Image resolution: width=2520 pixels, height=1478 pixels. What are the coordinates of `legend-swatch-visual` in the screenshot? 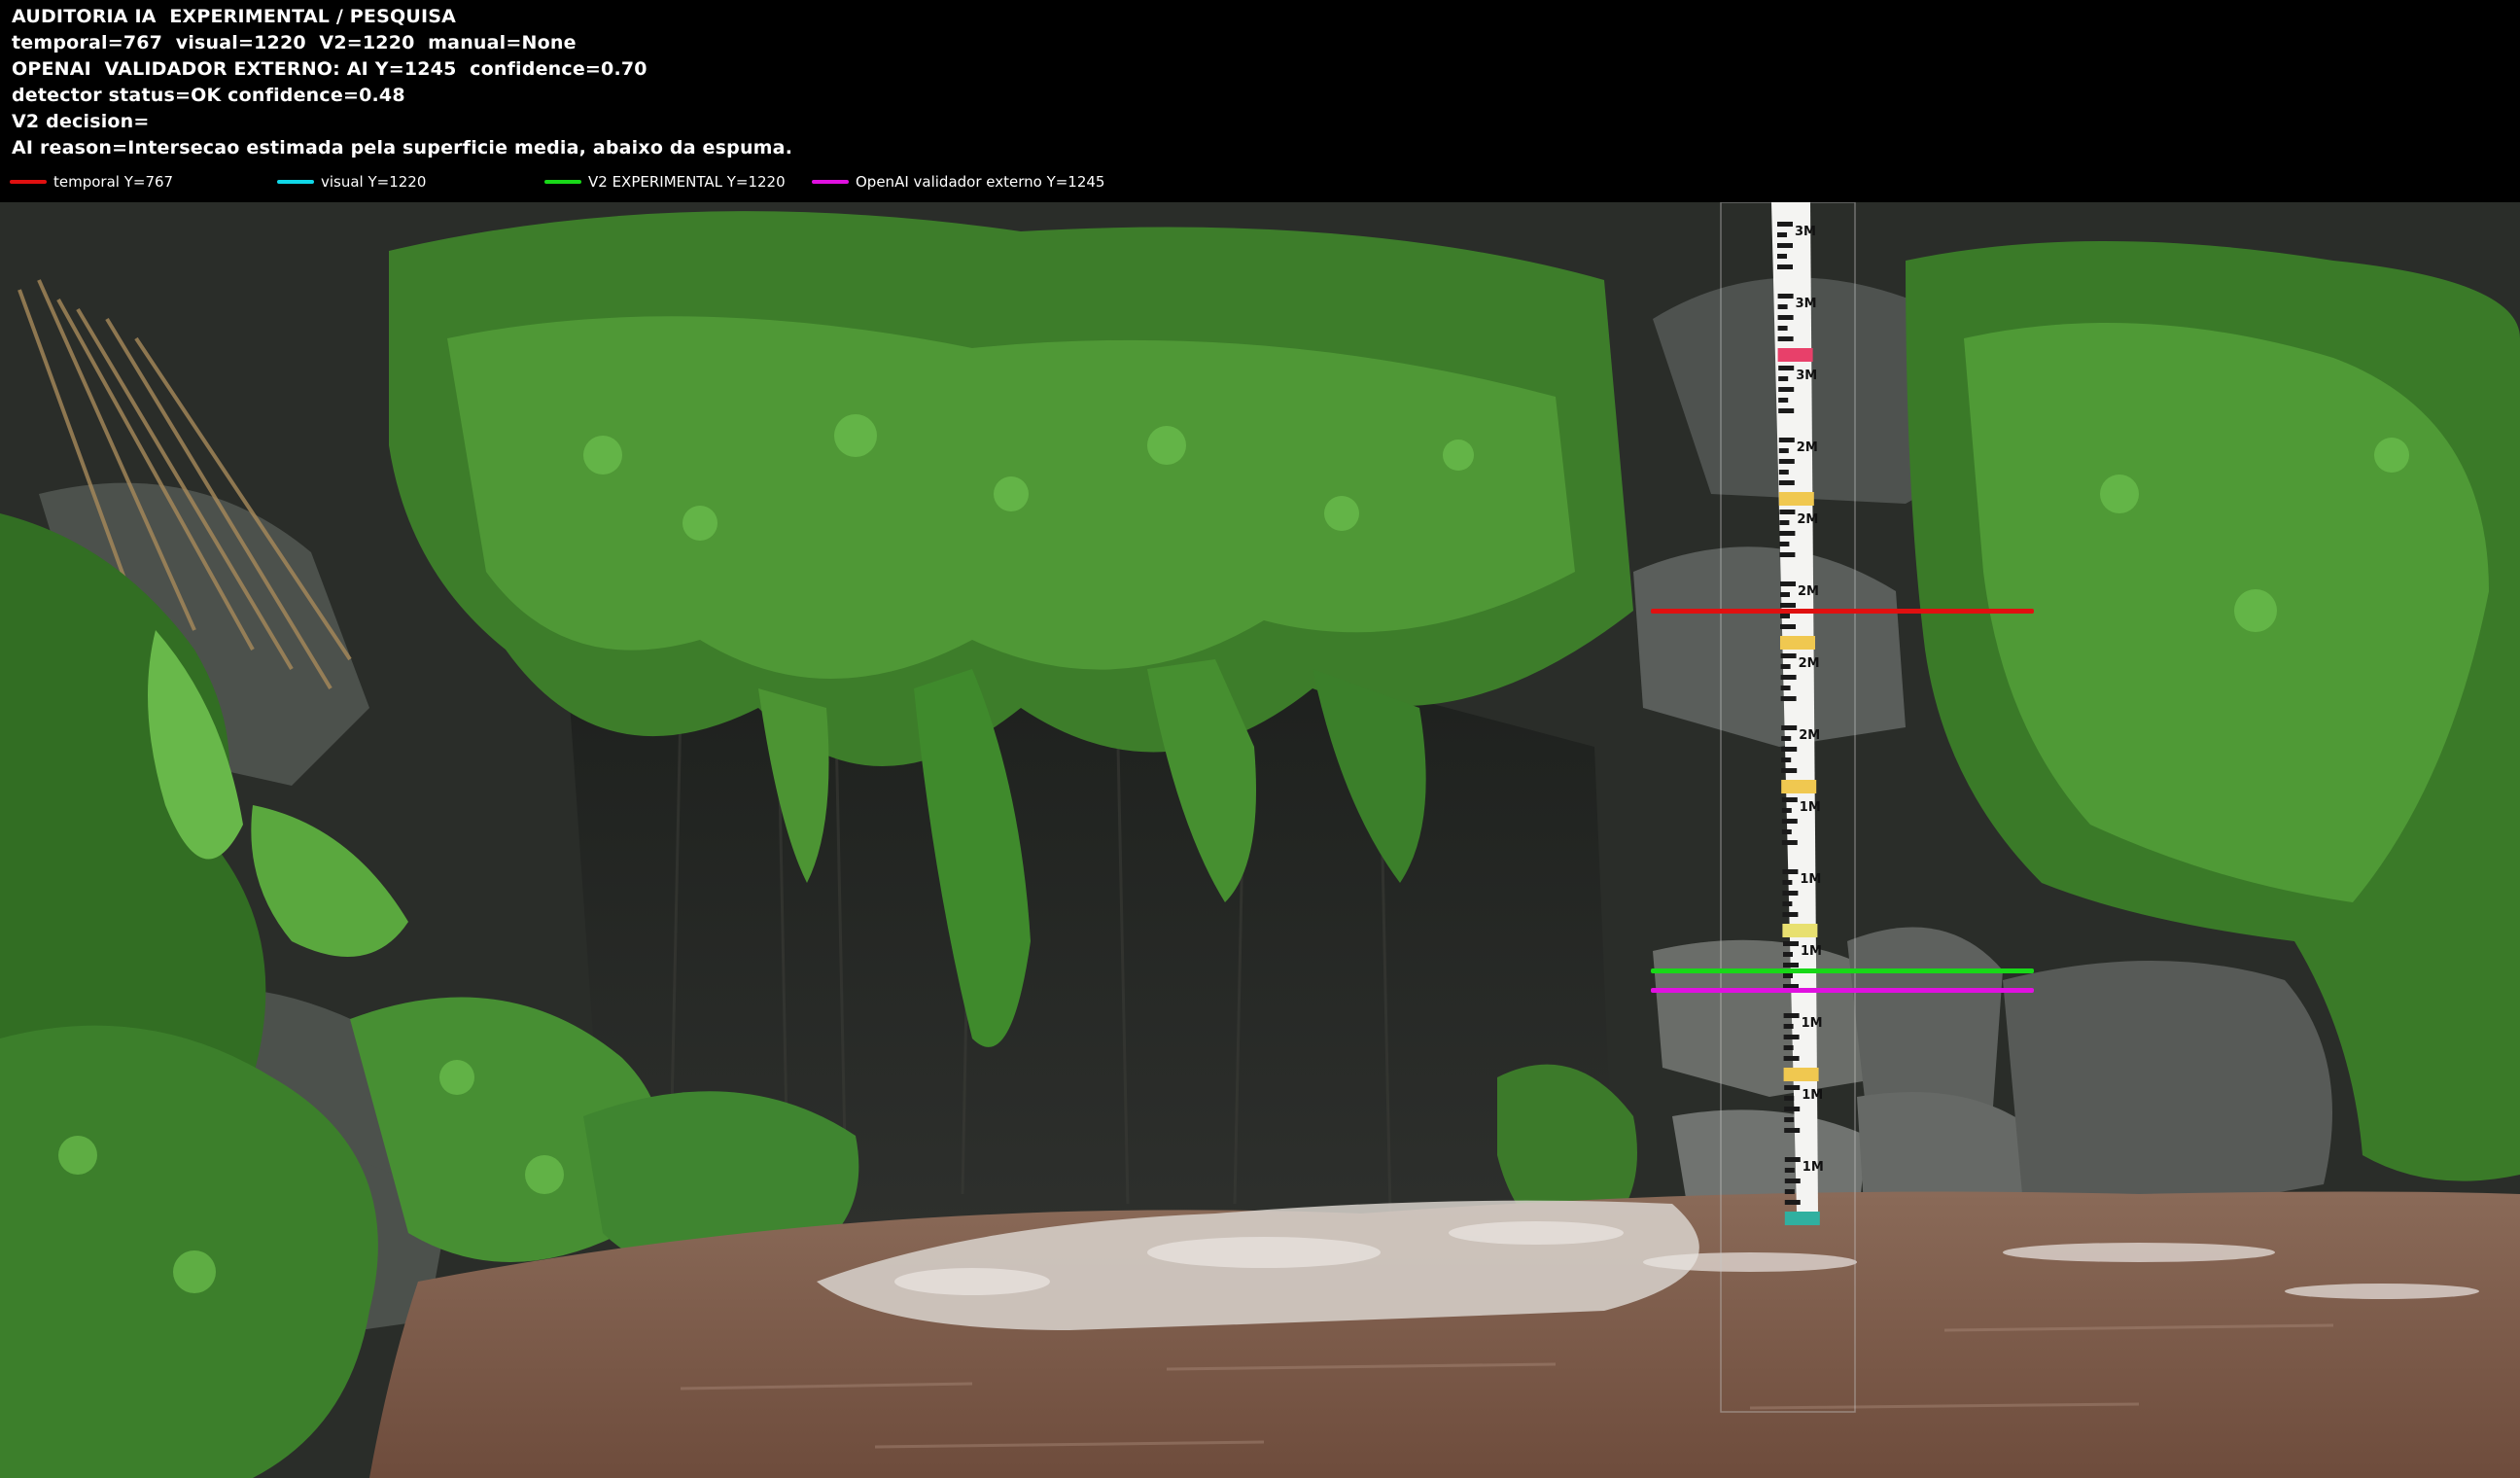 It's located at (295, 182).